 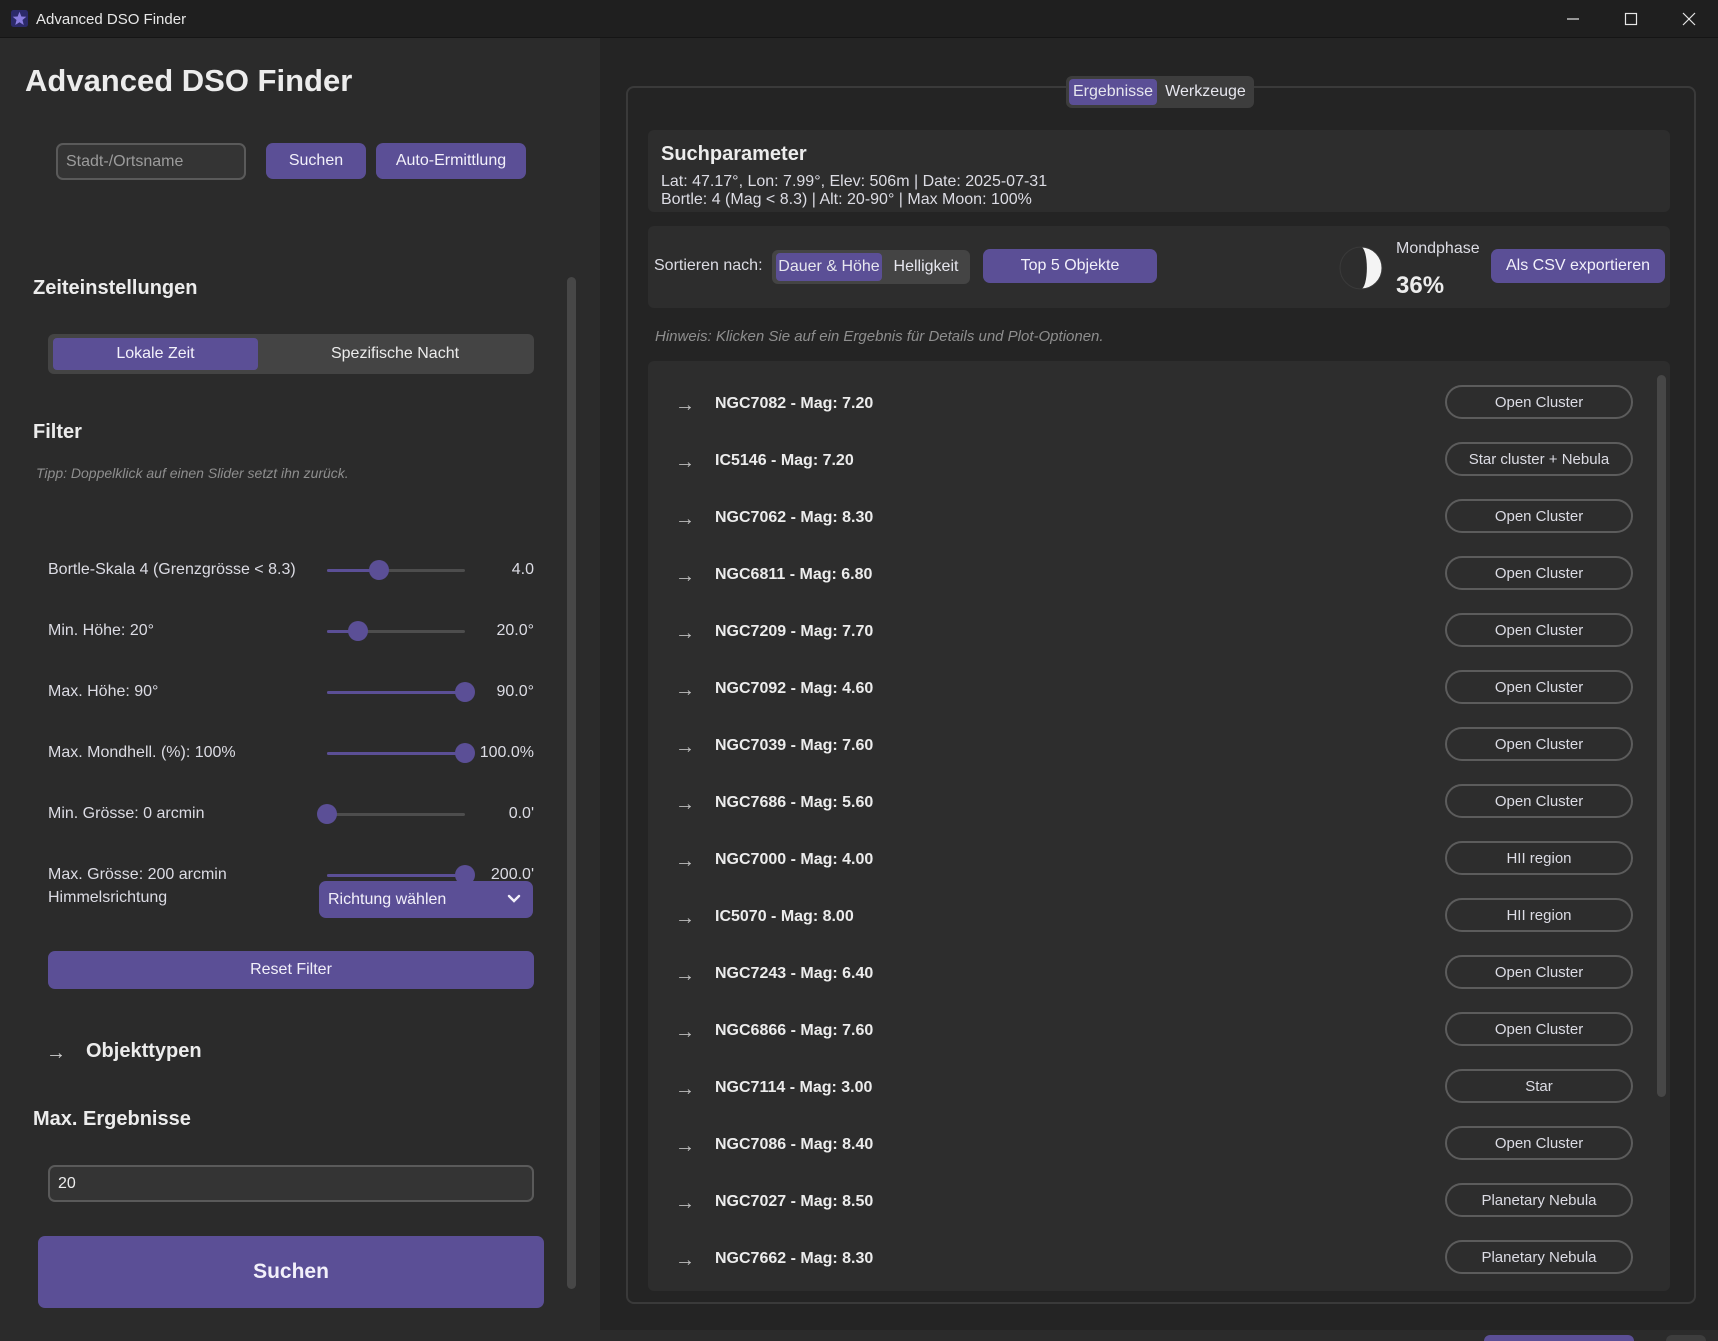 I want to click on result-row: → NGC6866 - Mag: 7.60 Open Cluster, so click(x=1148, y=1033).